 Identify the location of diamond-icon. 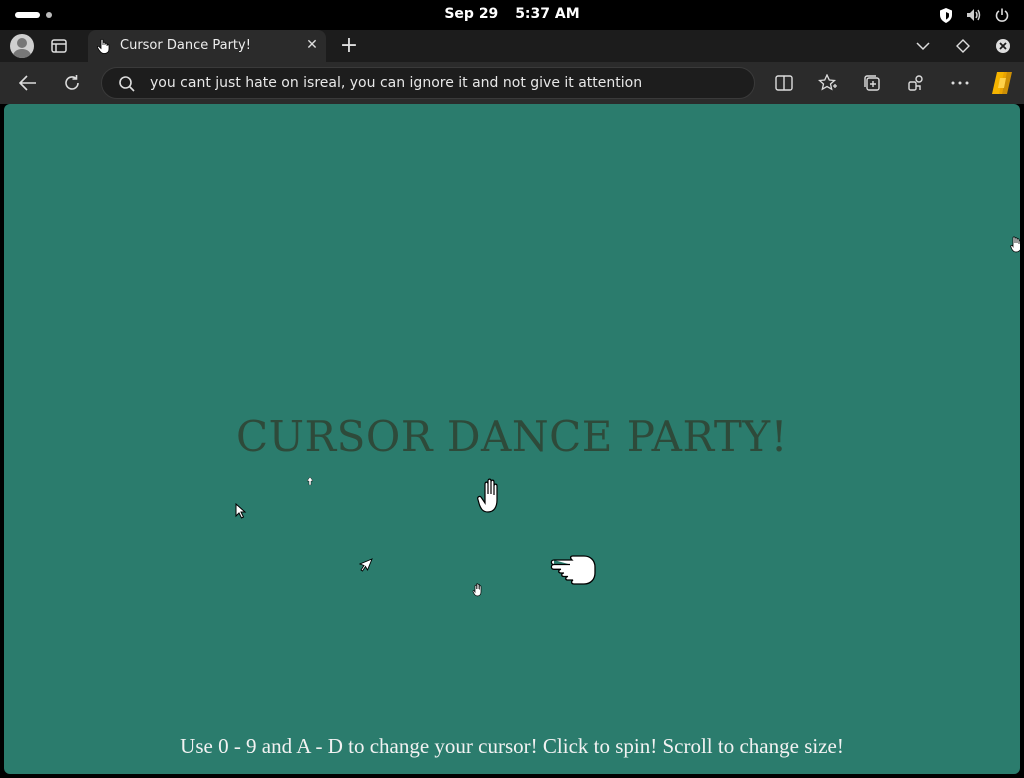
(963, 46).